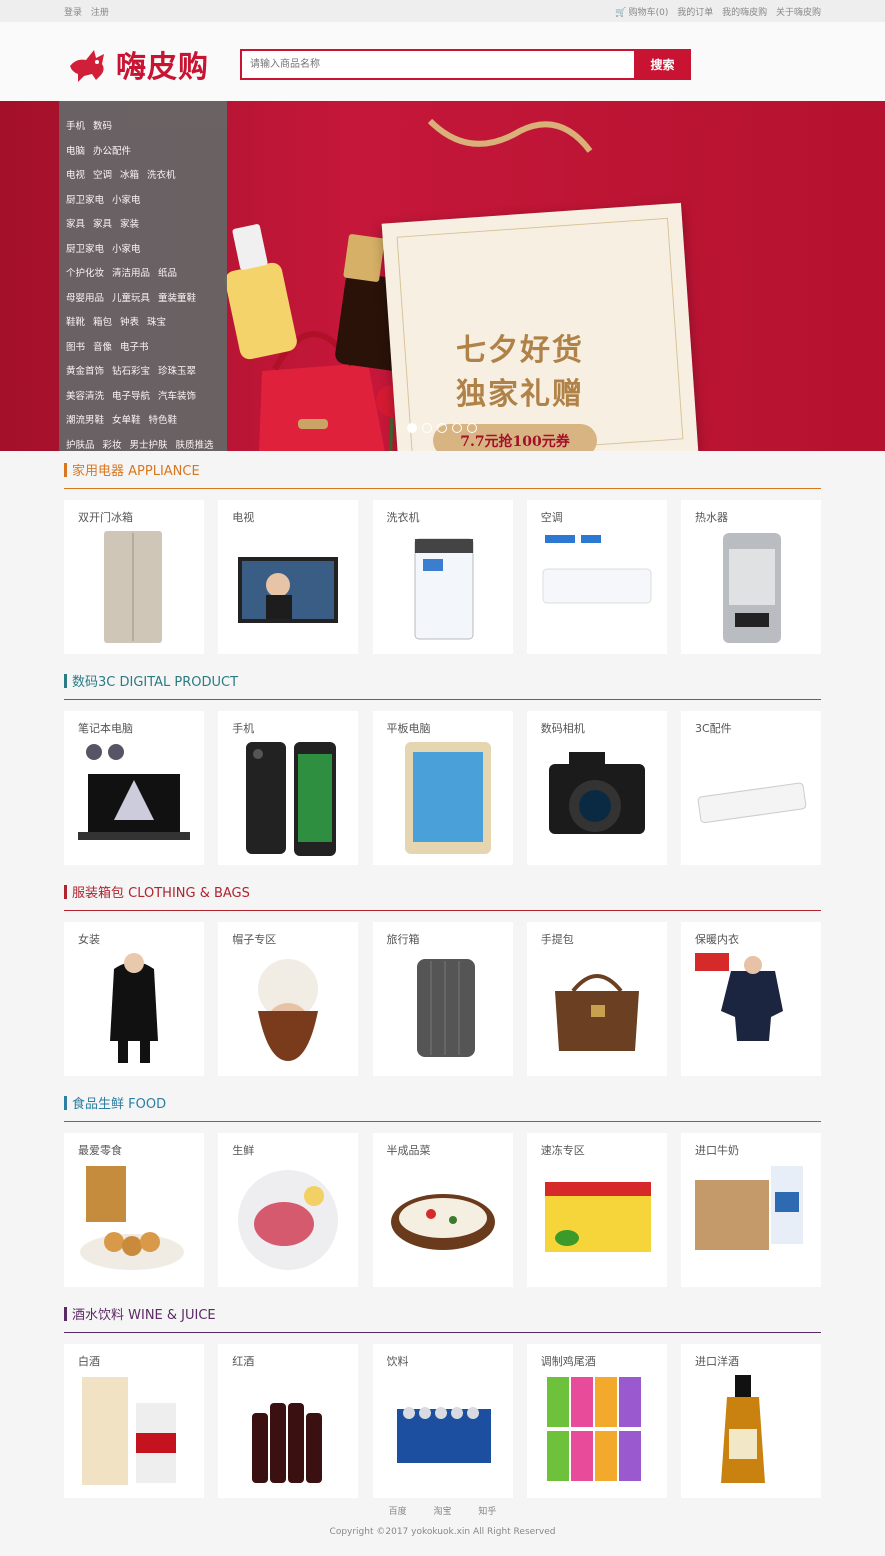  I want to click on product-card: 半成品菜, so click(442, 1210).